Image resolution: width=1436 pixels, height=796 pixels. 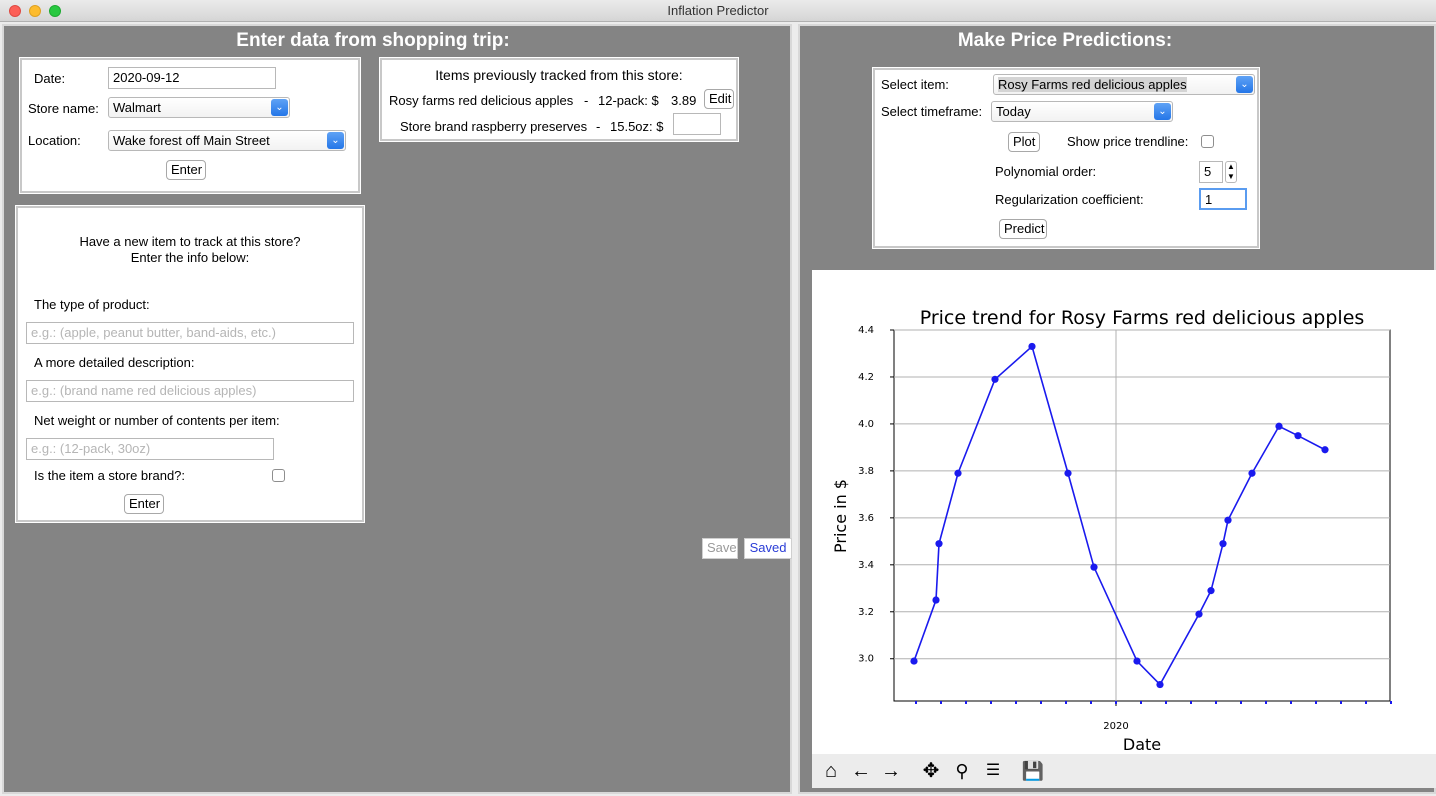 What do you see at coordinates (1065, 40) in the screenshot?
I see `predictions-heading: Make Price Predictions:` at bounding box center [1065, 40].